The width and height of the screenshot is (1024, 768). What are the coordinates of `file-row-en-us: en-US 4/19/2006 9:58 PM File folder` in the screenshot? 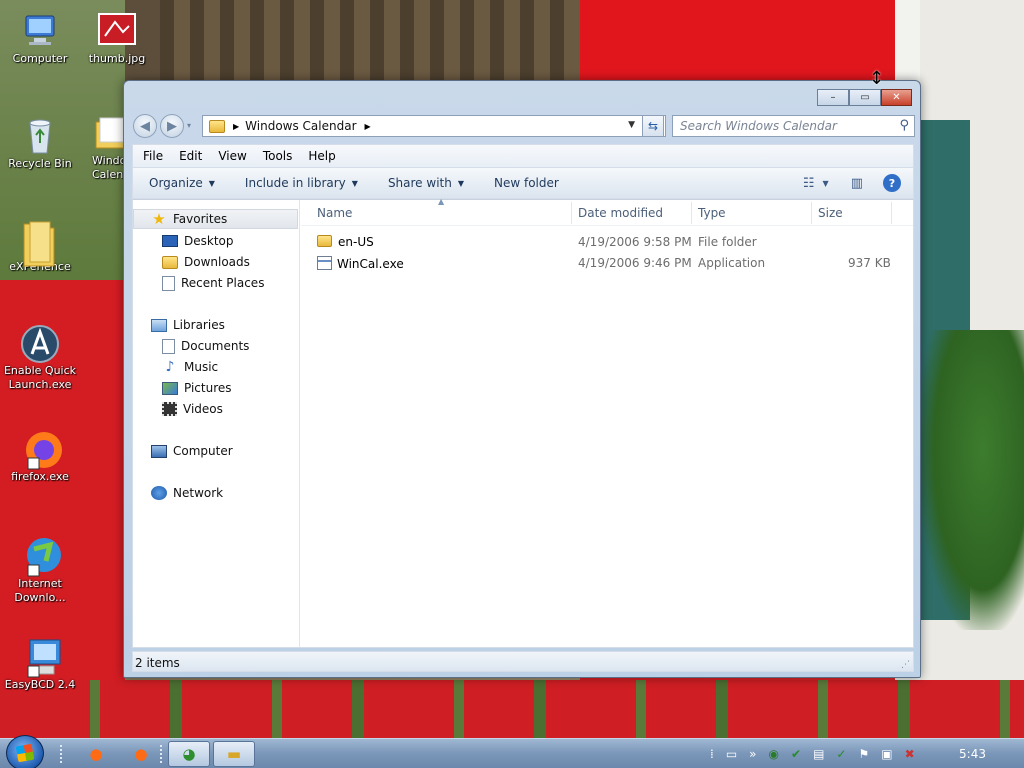 It's located at (596, 242).